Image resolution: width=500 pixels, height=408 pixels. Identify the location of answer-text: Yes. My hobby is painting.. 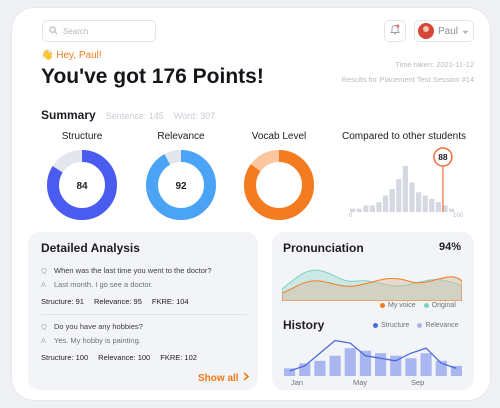
(97, 340).